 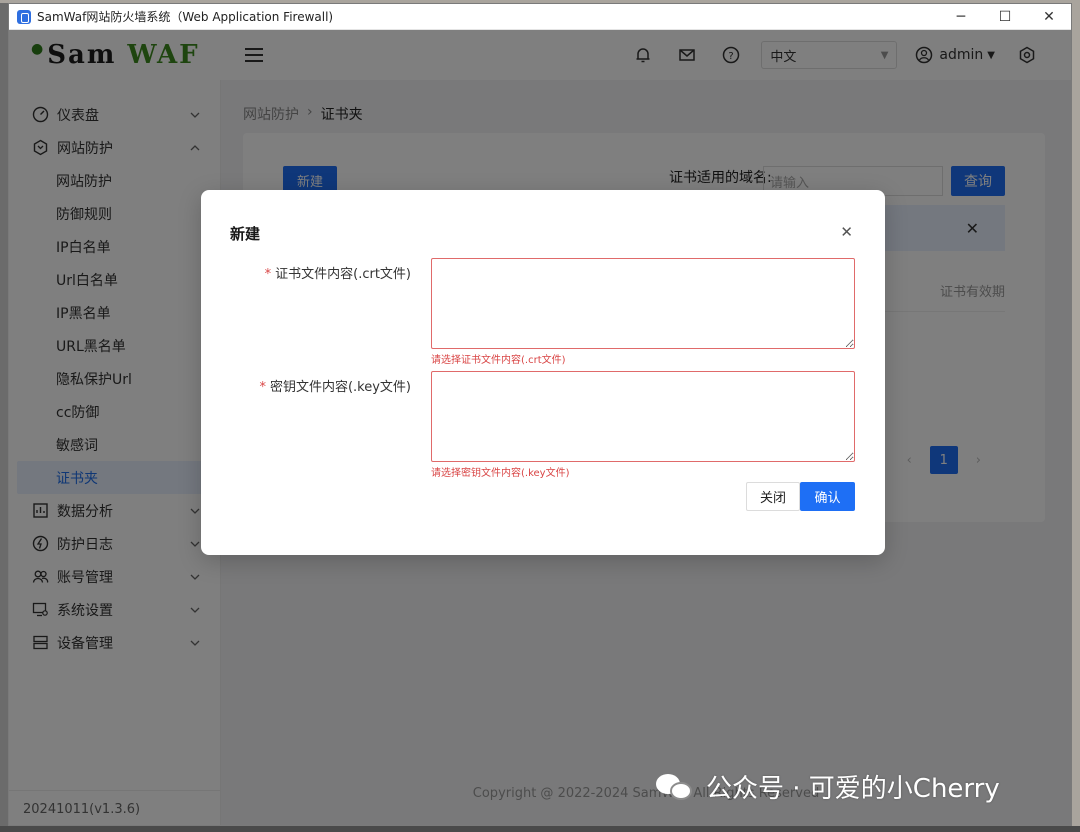 What do you see at coordinates (24, 16) in the screenshot?
I see `app-icon` at bounding box center [24, 16].